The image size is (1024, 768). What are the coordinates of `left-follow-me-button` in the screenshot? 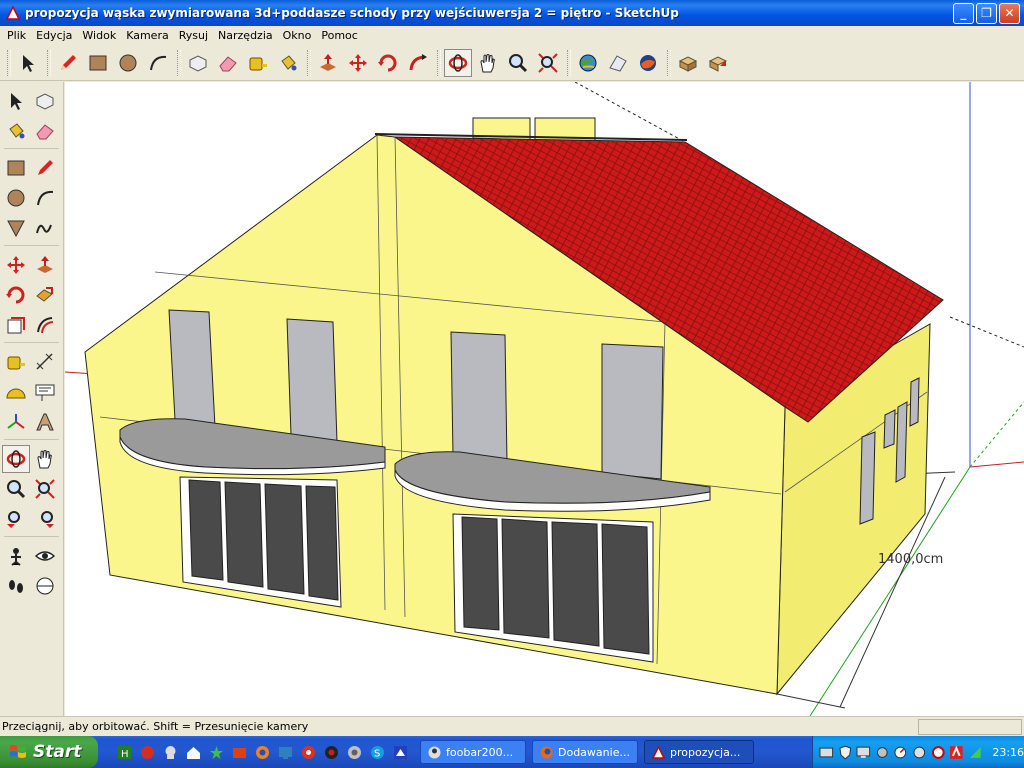 It's located at (45, 295).